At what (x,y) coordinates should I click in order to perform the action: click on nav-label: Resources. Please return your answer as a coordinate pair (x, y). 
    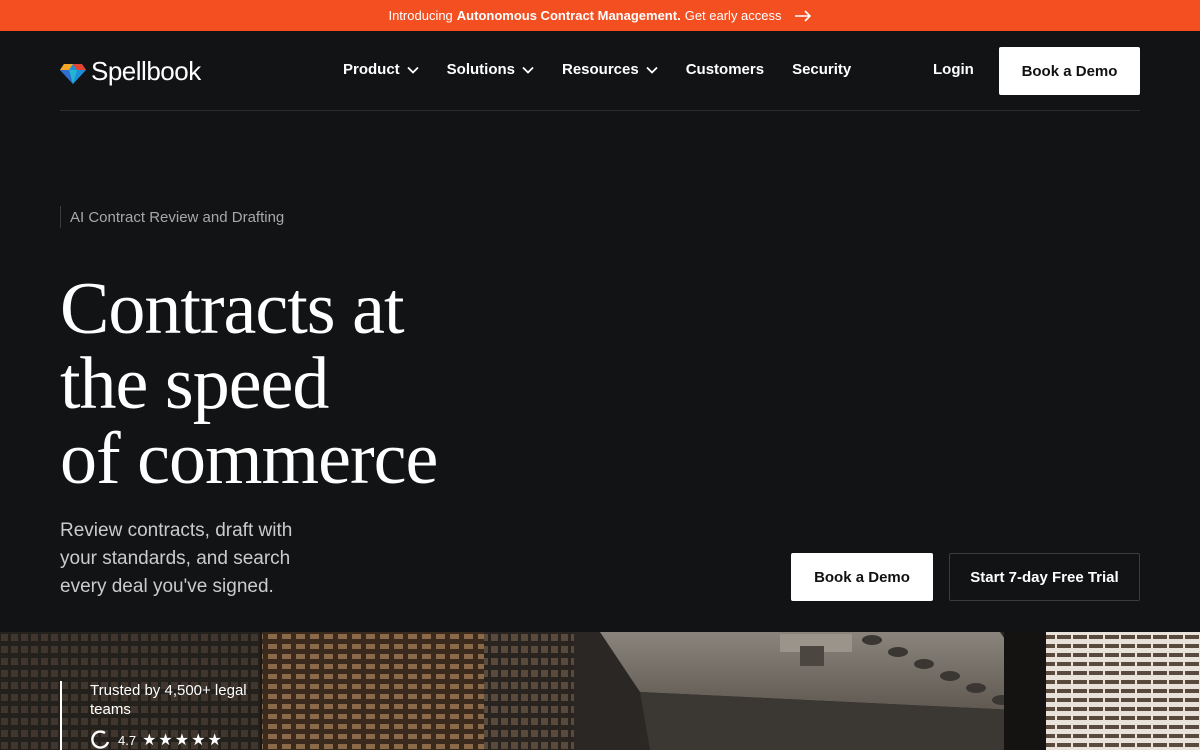
    Looking at the image, I should click on (600, 69).